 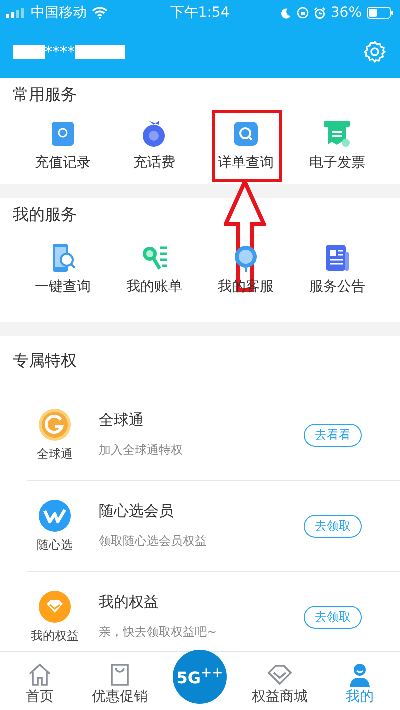 I want to click on tab-label: 优惠促销, so click(x=120, y=697).